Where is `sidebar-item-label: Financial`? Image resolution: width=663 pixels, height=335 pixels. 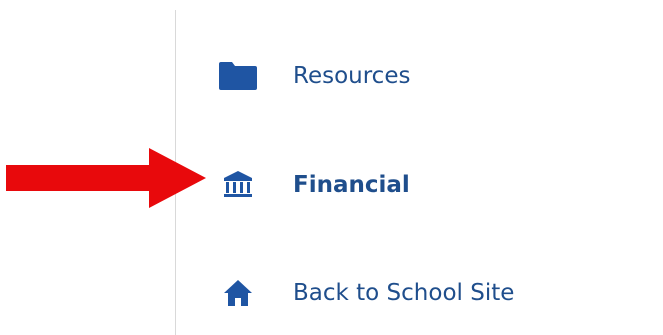
sidebar-item-label: Financial is located at coordinates (351, 185).